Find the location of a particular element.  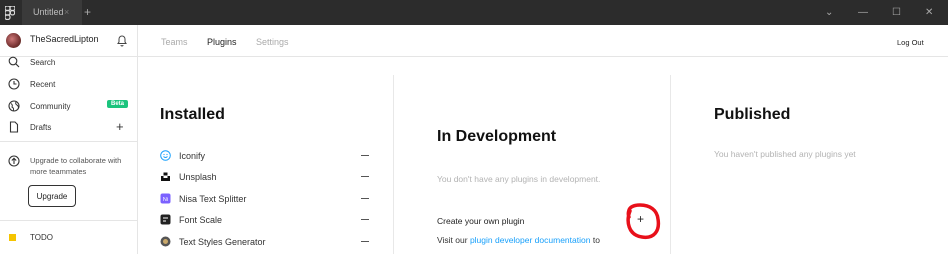

tab-settings: Settings is located at coordinates (272, 42).